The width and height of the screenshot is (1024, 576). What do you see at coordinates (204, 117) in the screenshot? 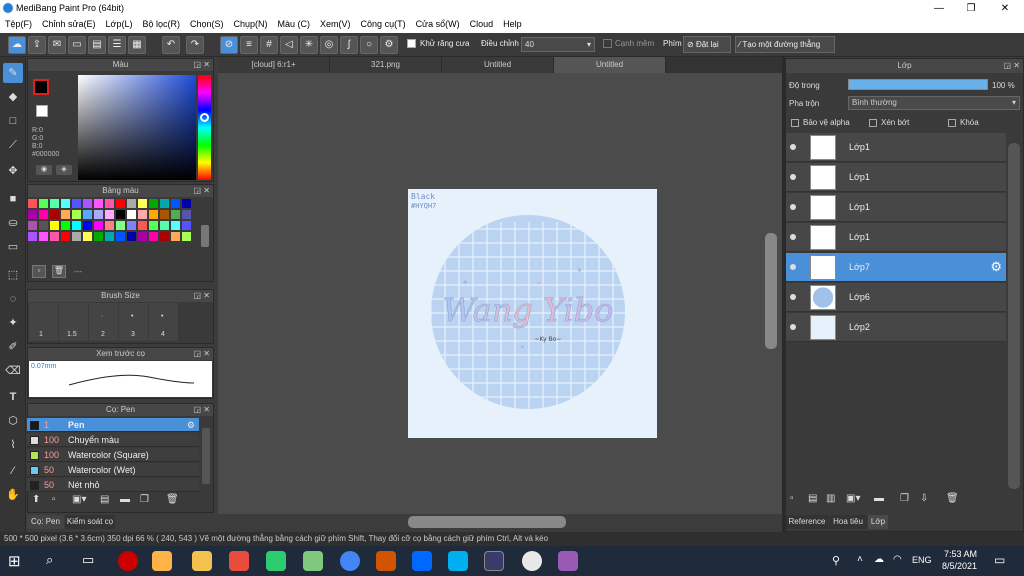
I see `hue-handle` at bounding box center [204, 117].